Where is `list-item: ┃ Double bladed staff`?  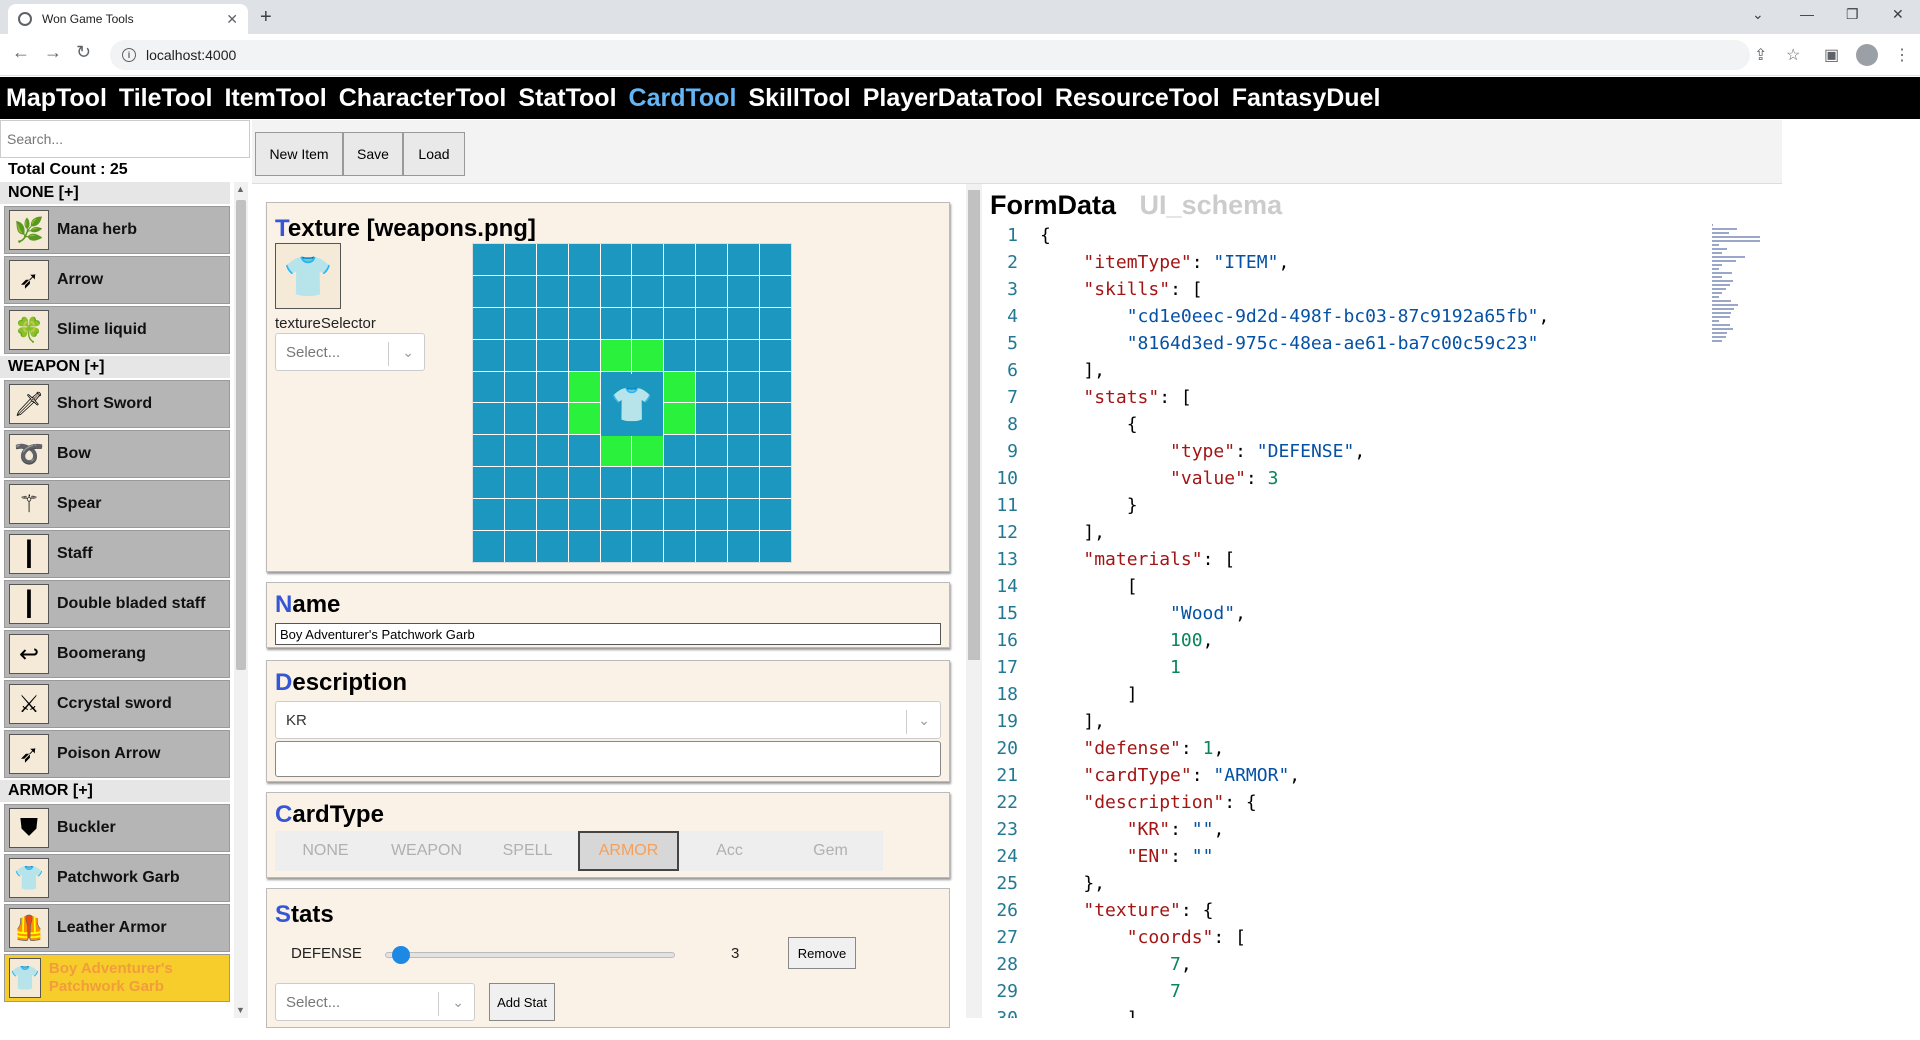 list-item: ┃ Double bladed staff is located at coordinates (117, 604).